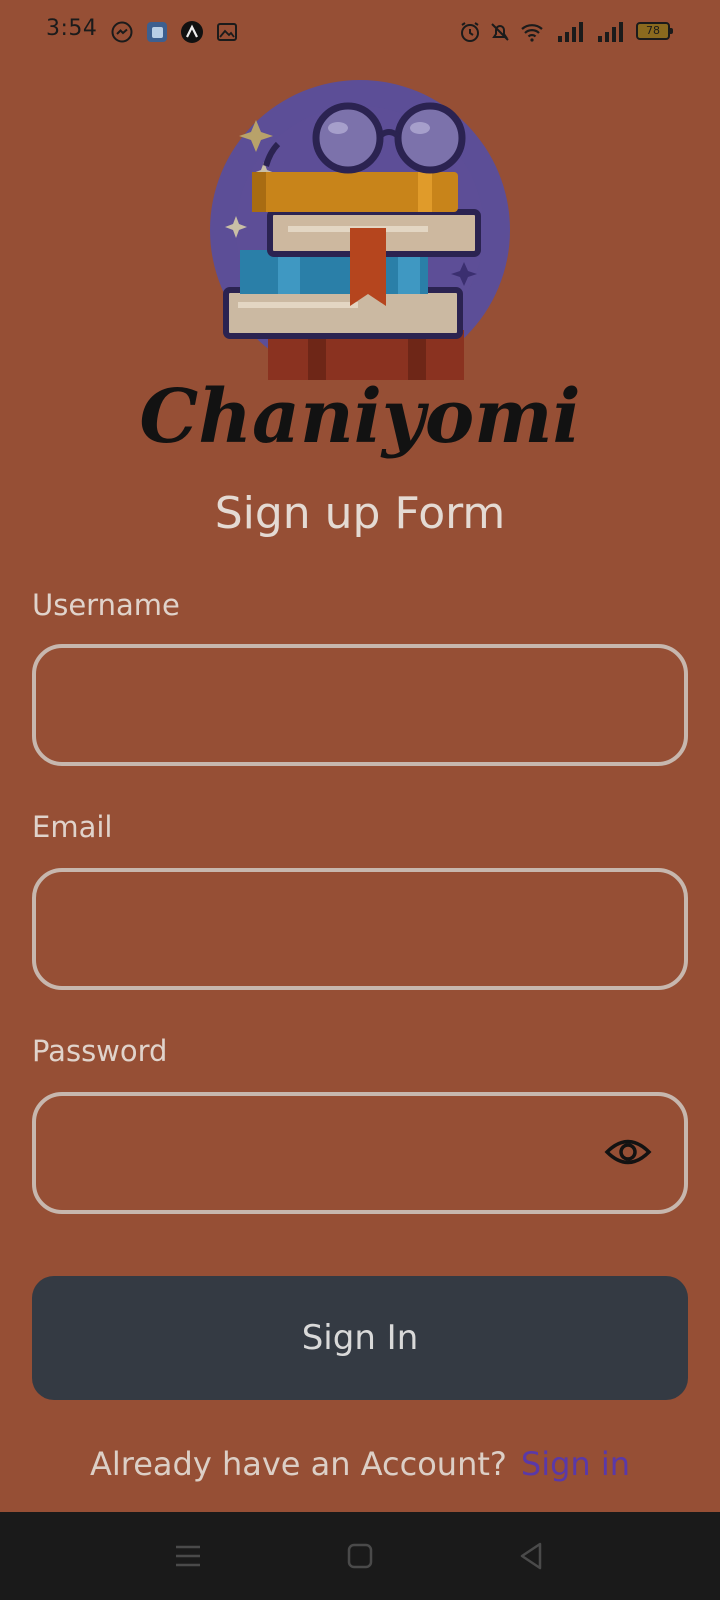  I want to click on eye-icon, so click(628, 1152).